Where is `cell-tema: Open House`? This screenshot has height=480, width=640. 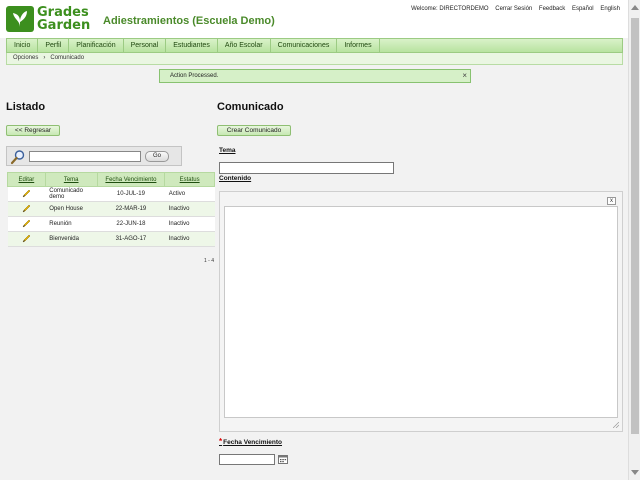
cell-tema: Open House is located at coordinates (71, 209).